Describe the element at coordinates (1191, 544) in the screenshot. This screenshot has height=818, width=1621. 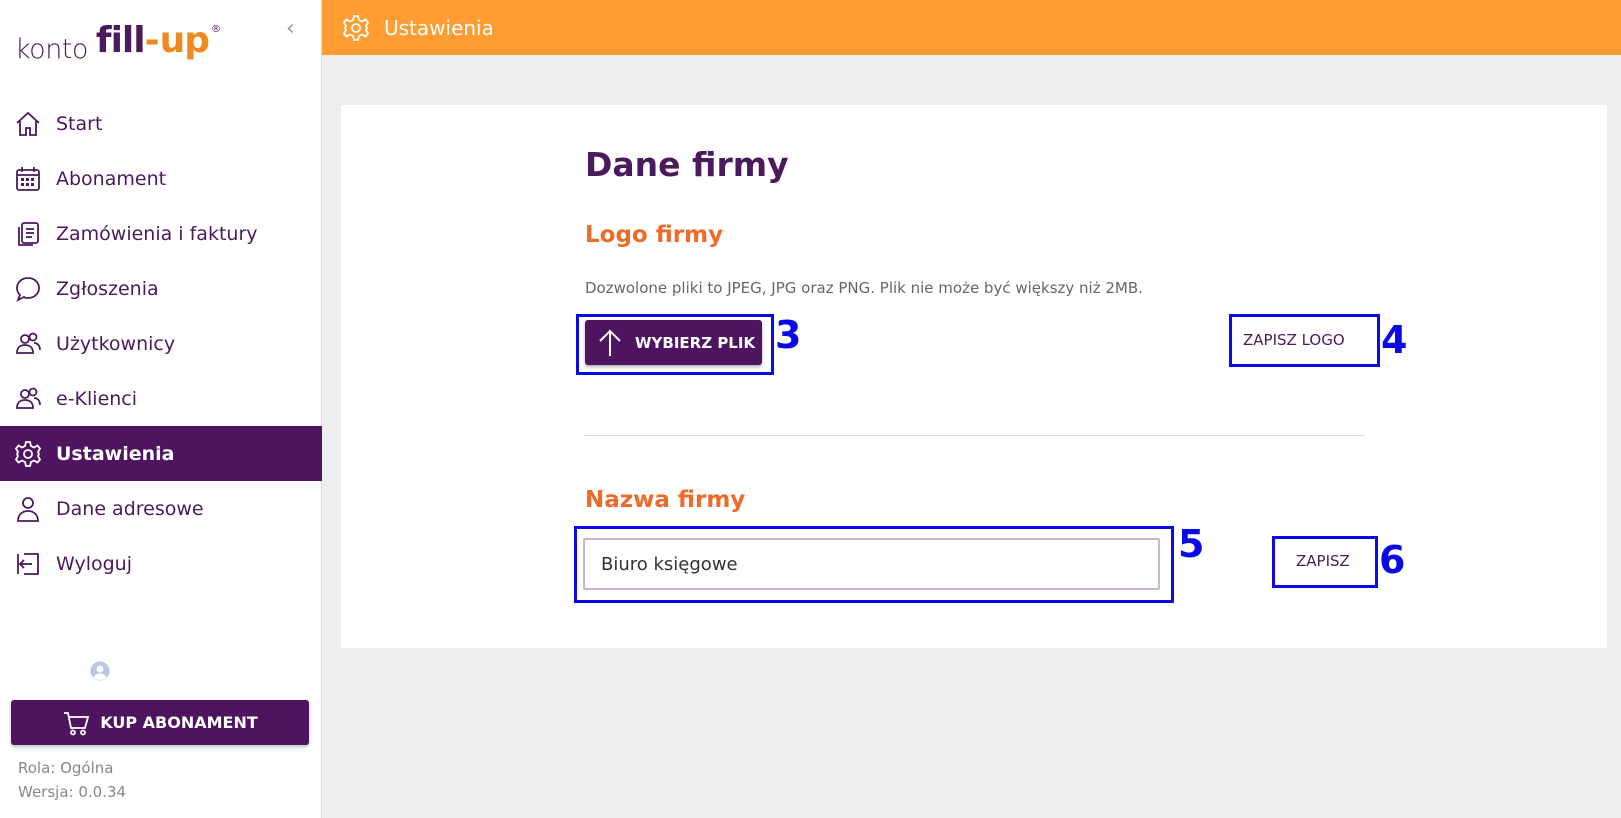
I see `annotation-label-5: 5` at that location.